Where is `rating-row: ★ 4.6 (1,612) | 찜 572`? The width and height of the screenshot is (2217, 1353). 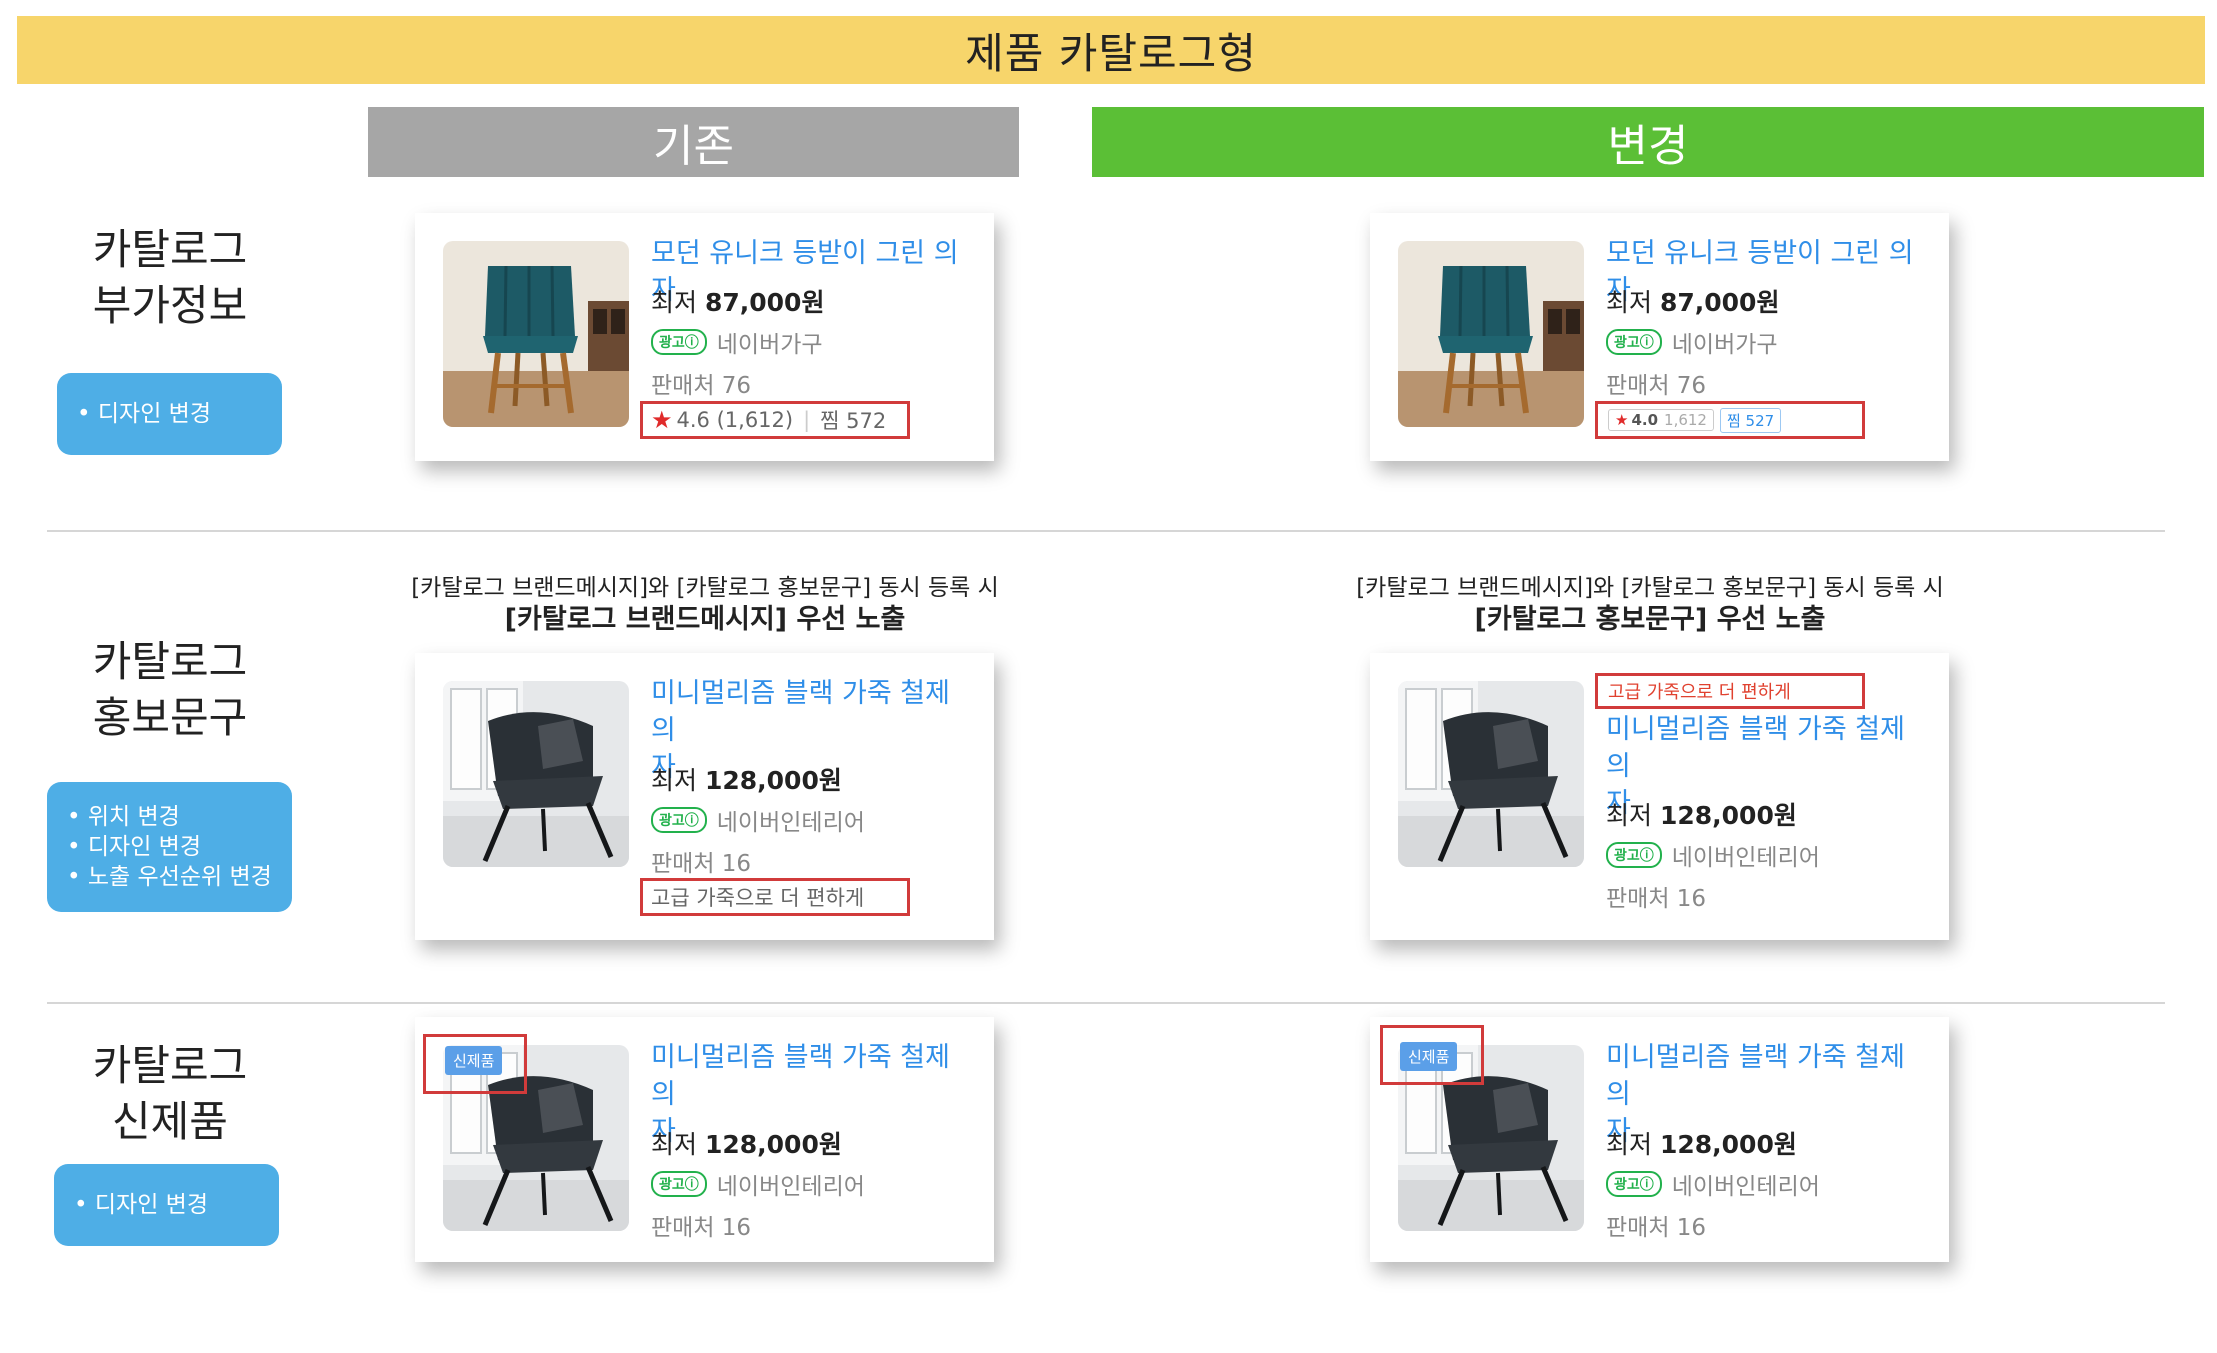 rating-row: ★ 4.6 (1,612) | 찜 572 is located at coordinates (775, 420).